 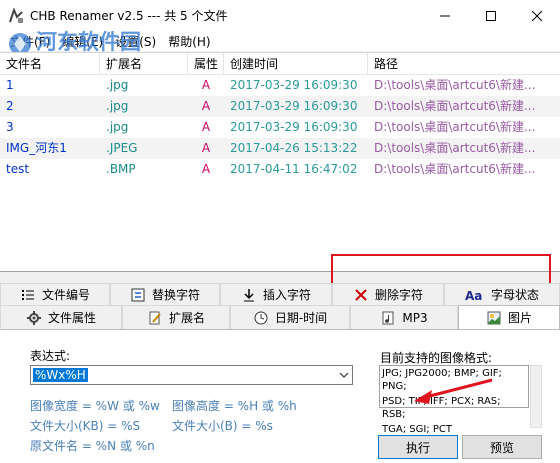 What do you see at coordinates (519, 318) in the screenshot?
I see `tab-image-label: 图片` at bounding box center [519, 318].